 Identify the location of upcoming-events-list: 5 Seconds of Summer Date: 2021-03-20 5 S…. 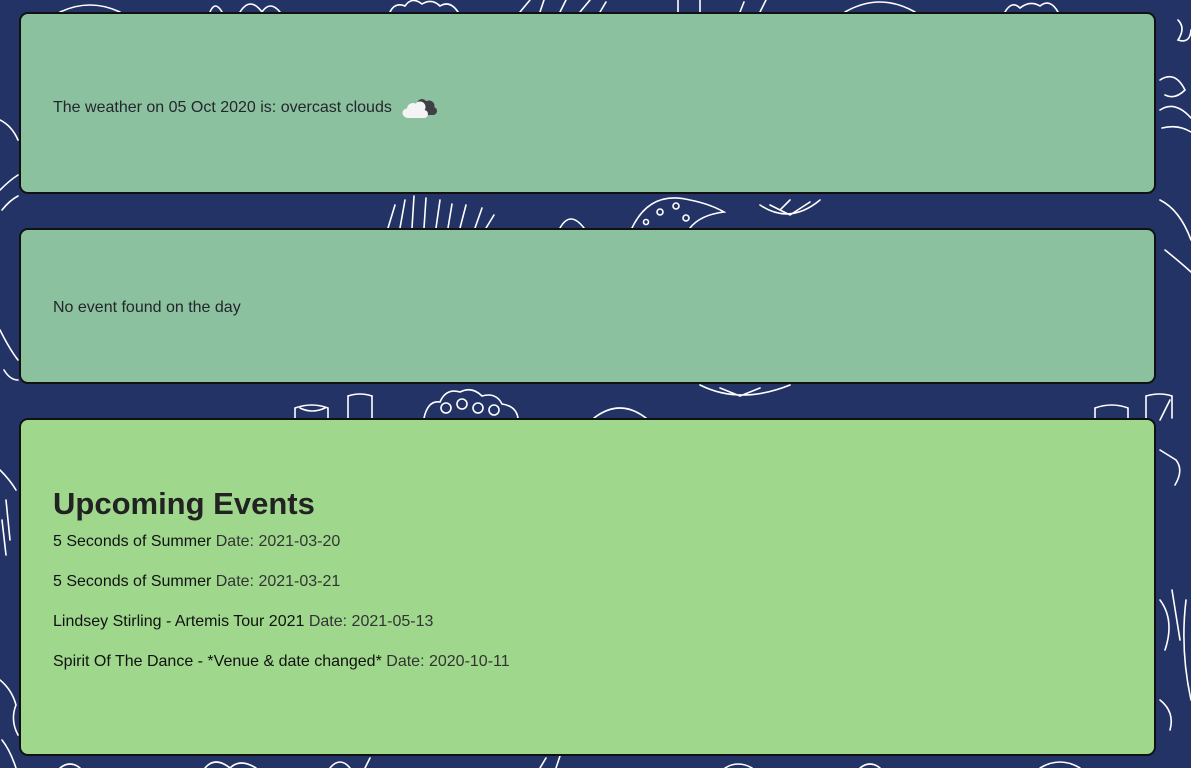
(281, 612).